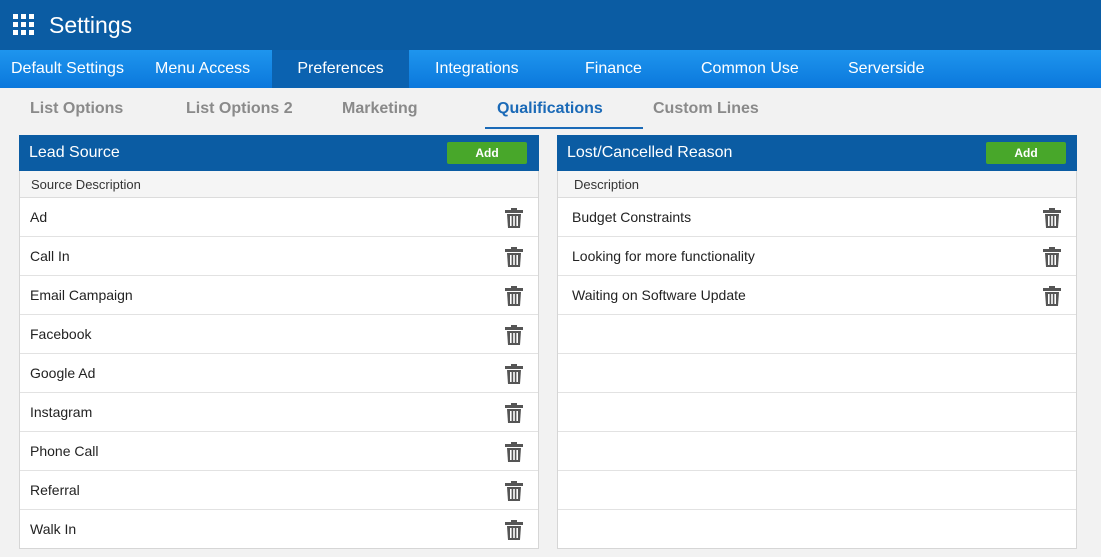 This screenshot has height=557, width=1101. Describe the element at coordinates (477, 69) in the screenshot. I see `menu-item-integrations: Integrations` at that location.